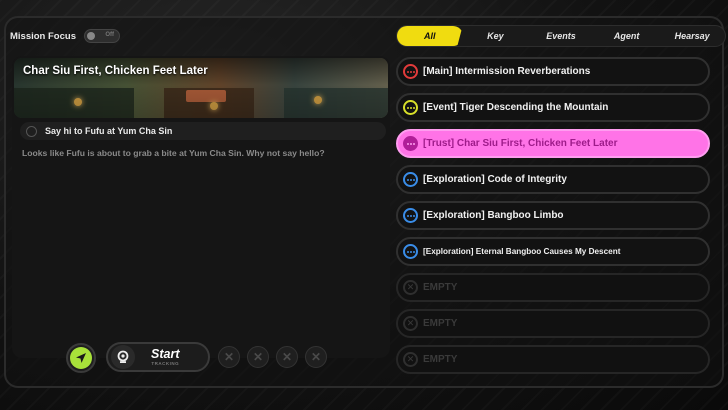 The image size is (728, 410). I want to click on tab-key: Key, so click(496, 36).